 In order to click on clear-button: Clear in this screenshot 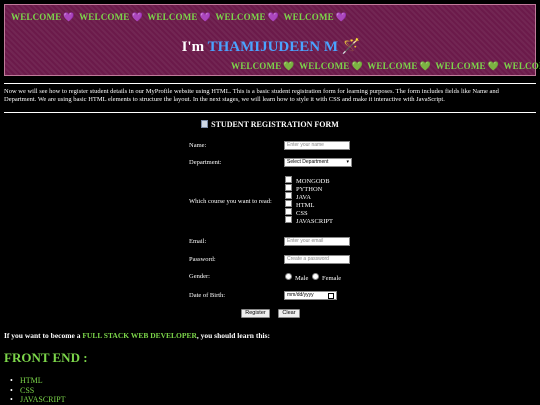, I will do `click(289, 313)`.